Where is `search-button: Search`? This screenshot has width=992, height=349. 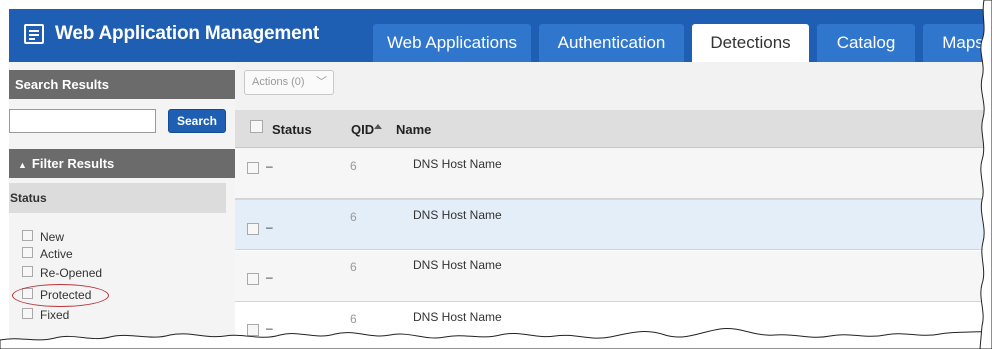 search-button: Search is located at coordinates (197, 121).